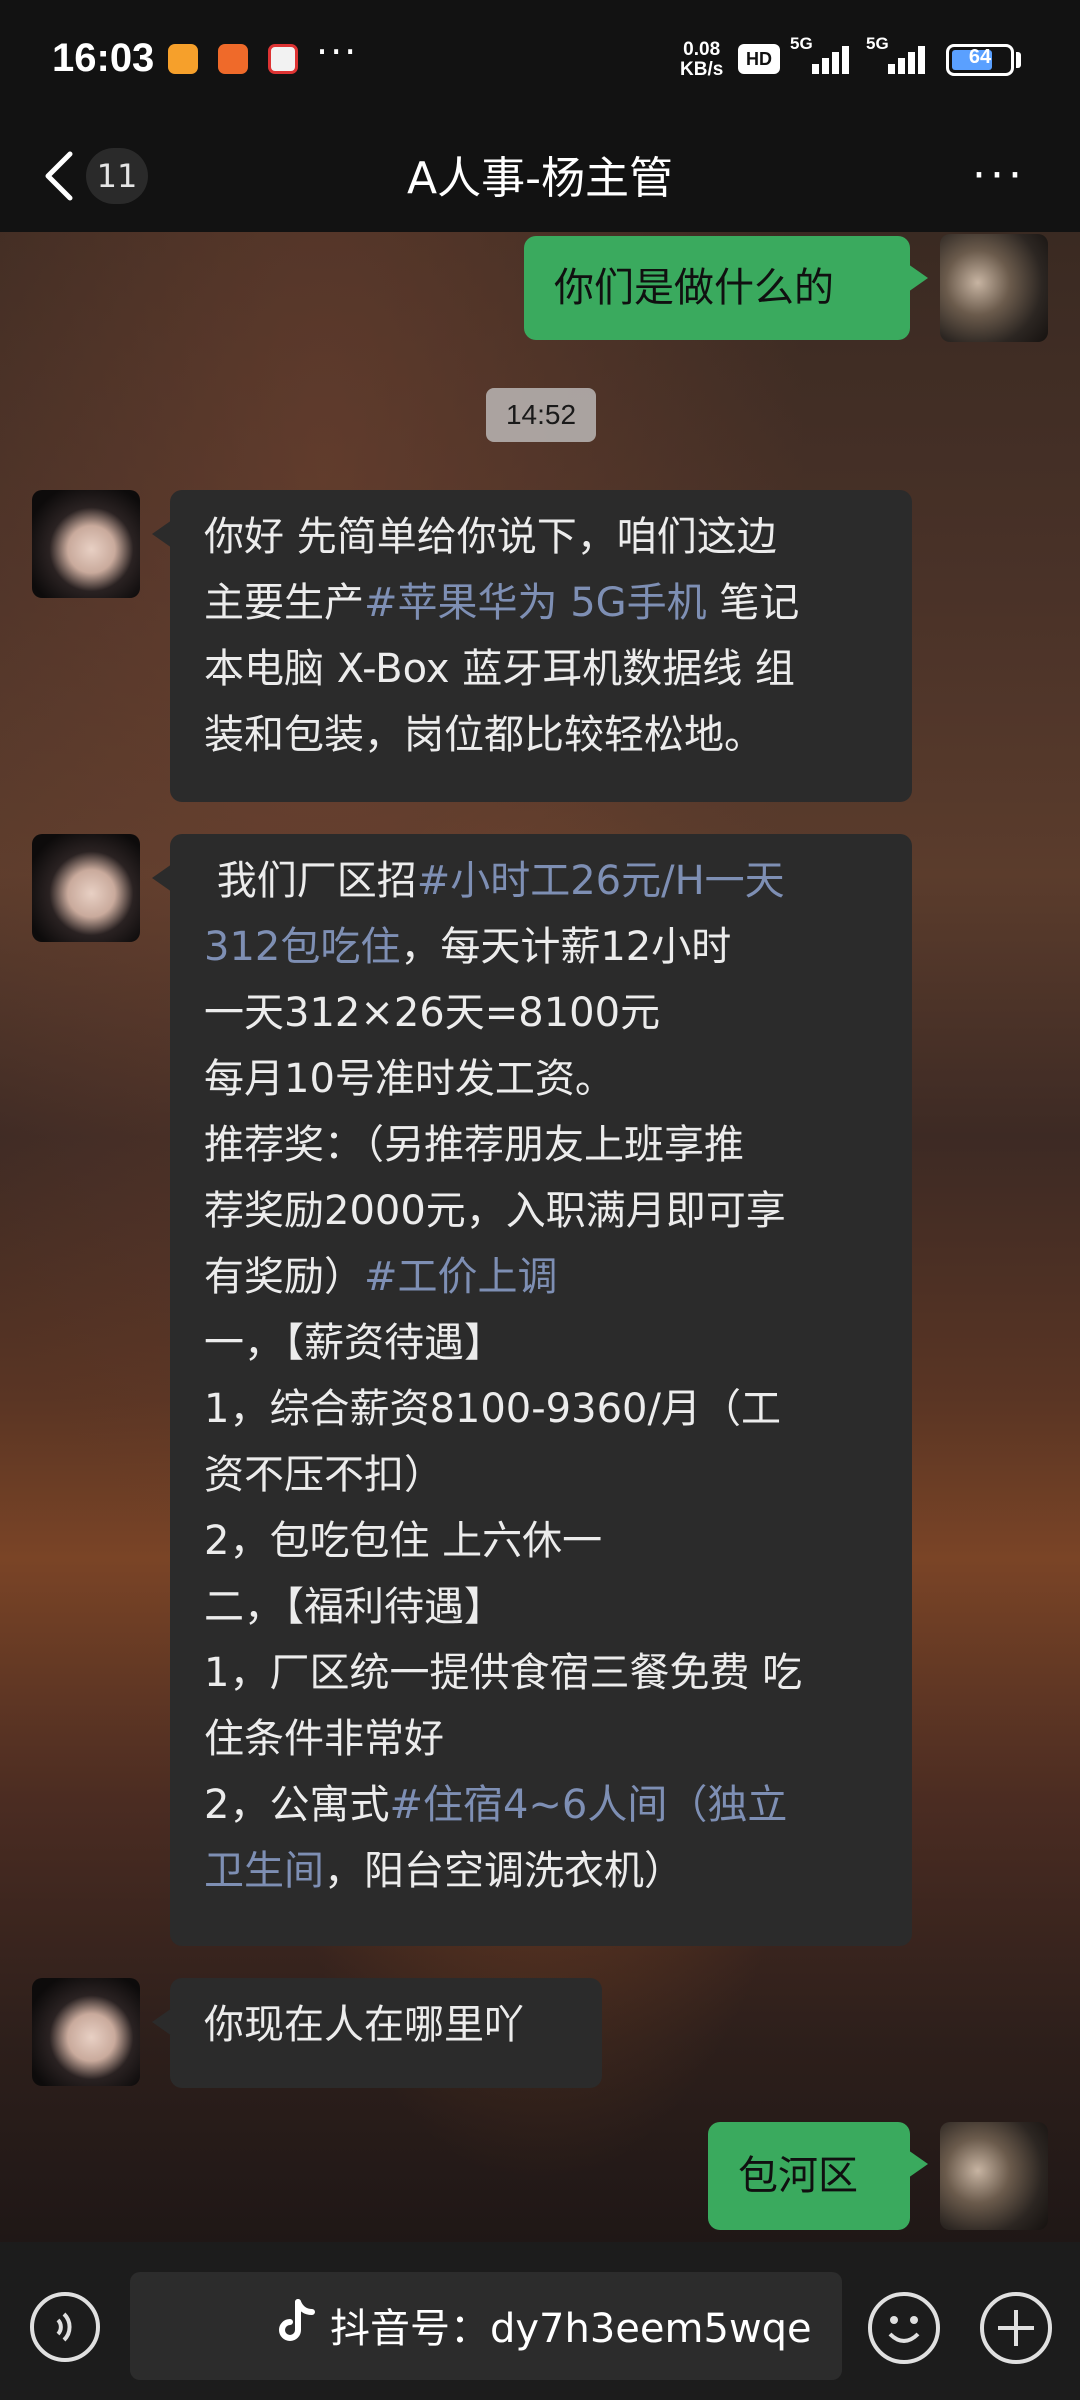  What do you see at coordinates (264, 1871) in the screenshot?
I see `hashtag-link: 卫生间` at bounding box center [264, 1871].